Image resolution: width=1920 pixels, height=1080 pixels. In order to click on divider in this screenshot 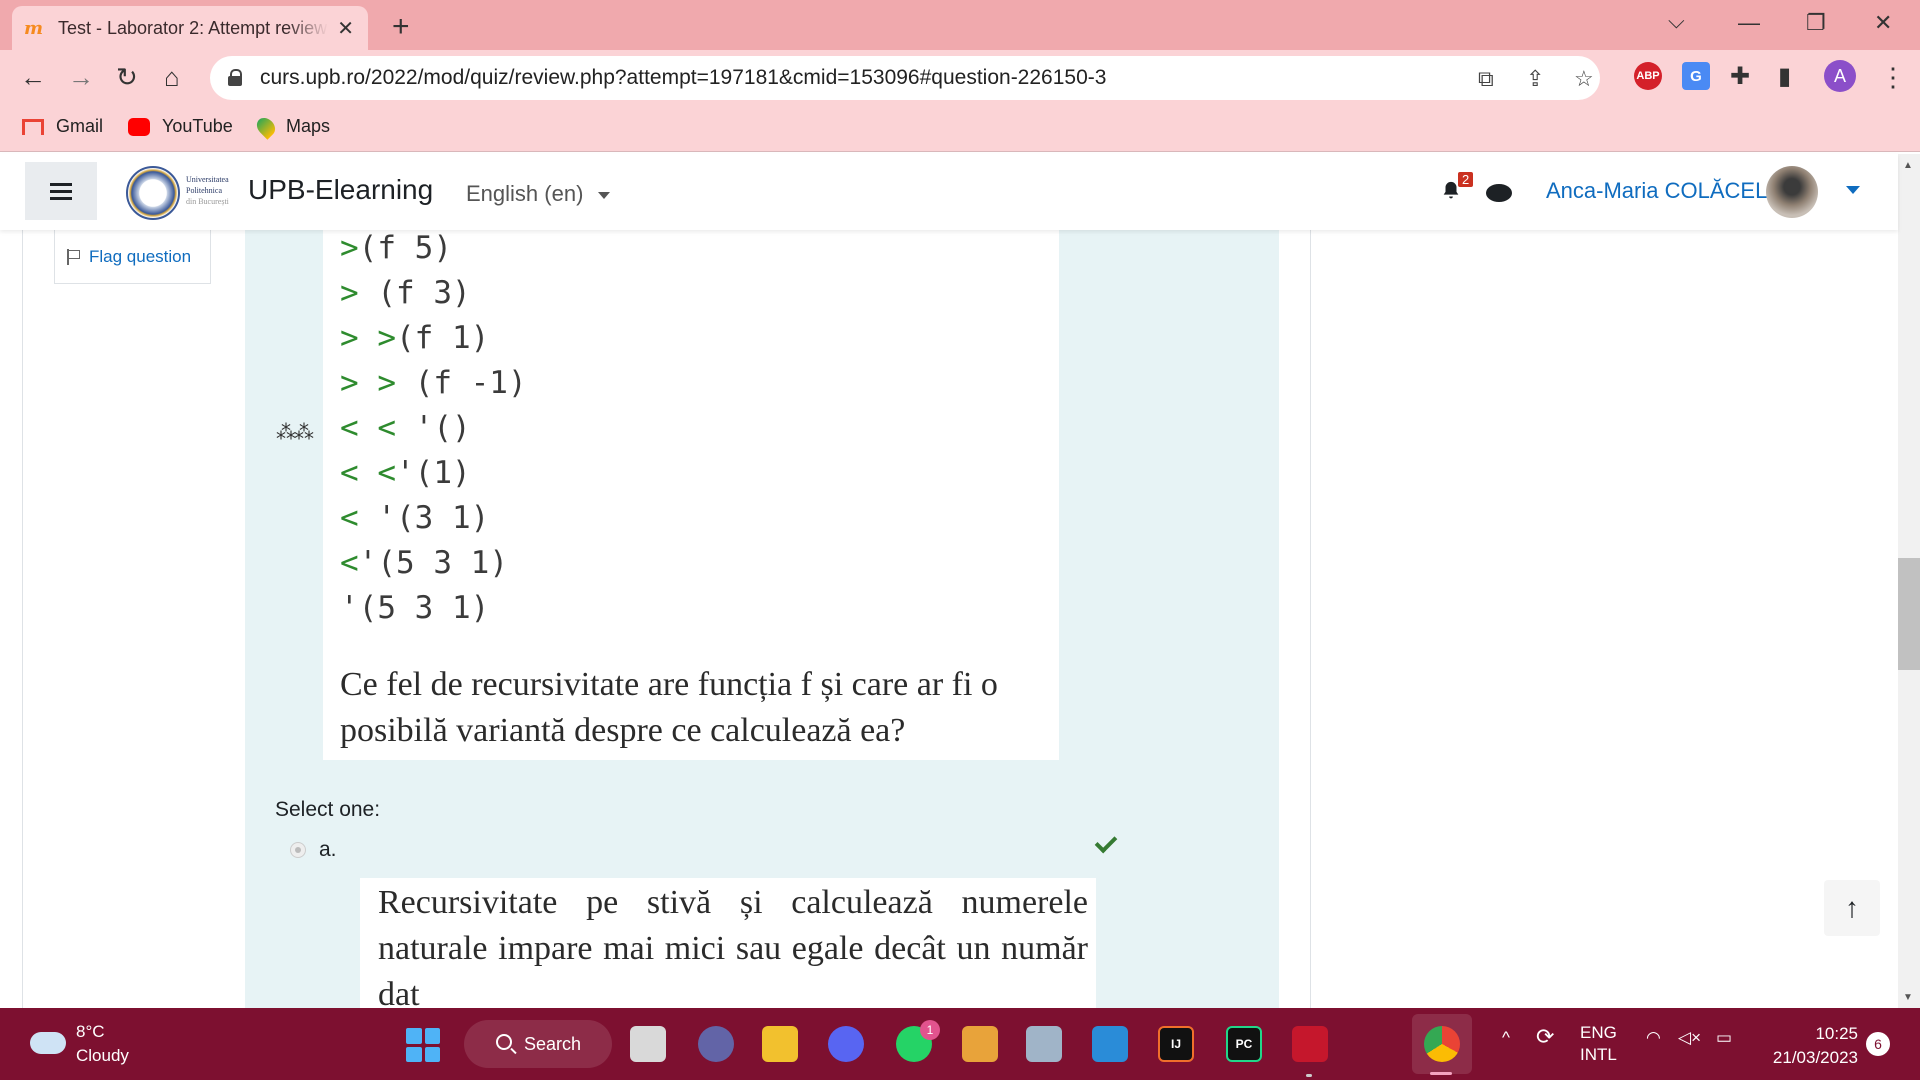, I will do `click(22, 619)`.